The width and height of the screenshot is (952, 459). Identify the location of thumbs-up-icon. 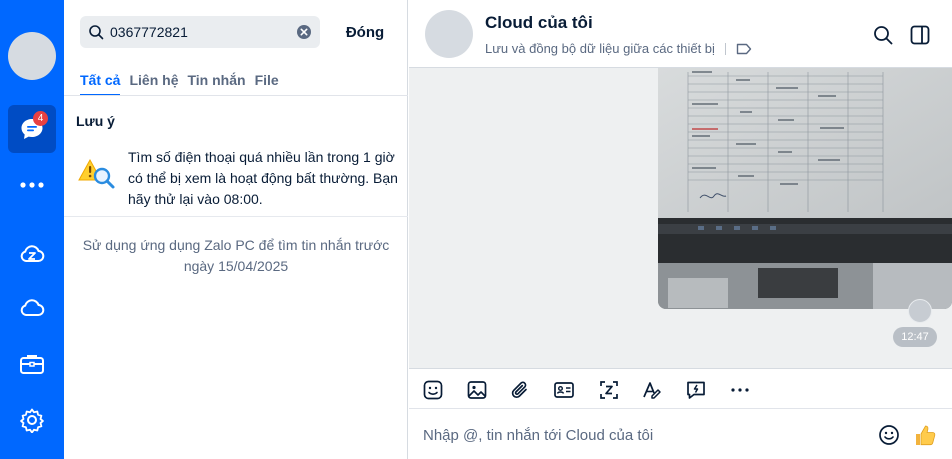
(925, 435).